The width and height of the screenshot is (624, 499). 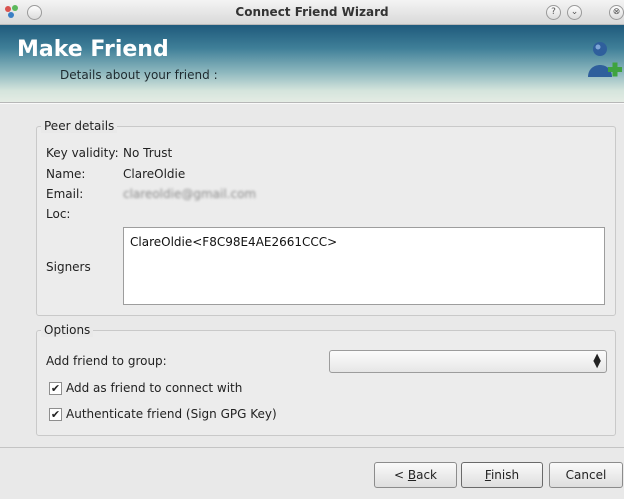 What do you see at coordinates (233, 242) in the screenshot?
I see `signer-item: ClareOldie<F8C98E4AE2661CCC>` at bounding box center [233, 242].